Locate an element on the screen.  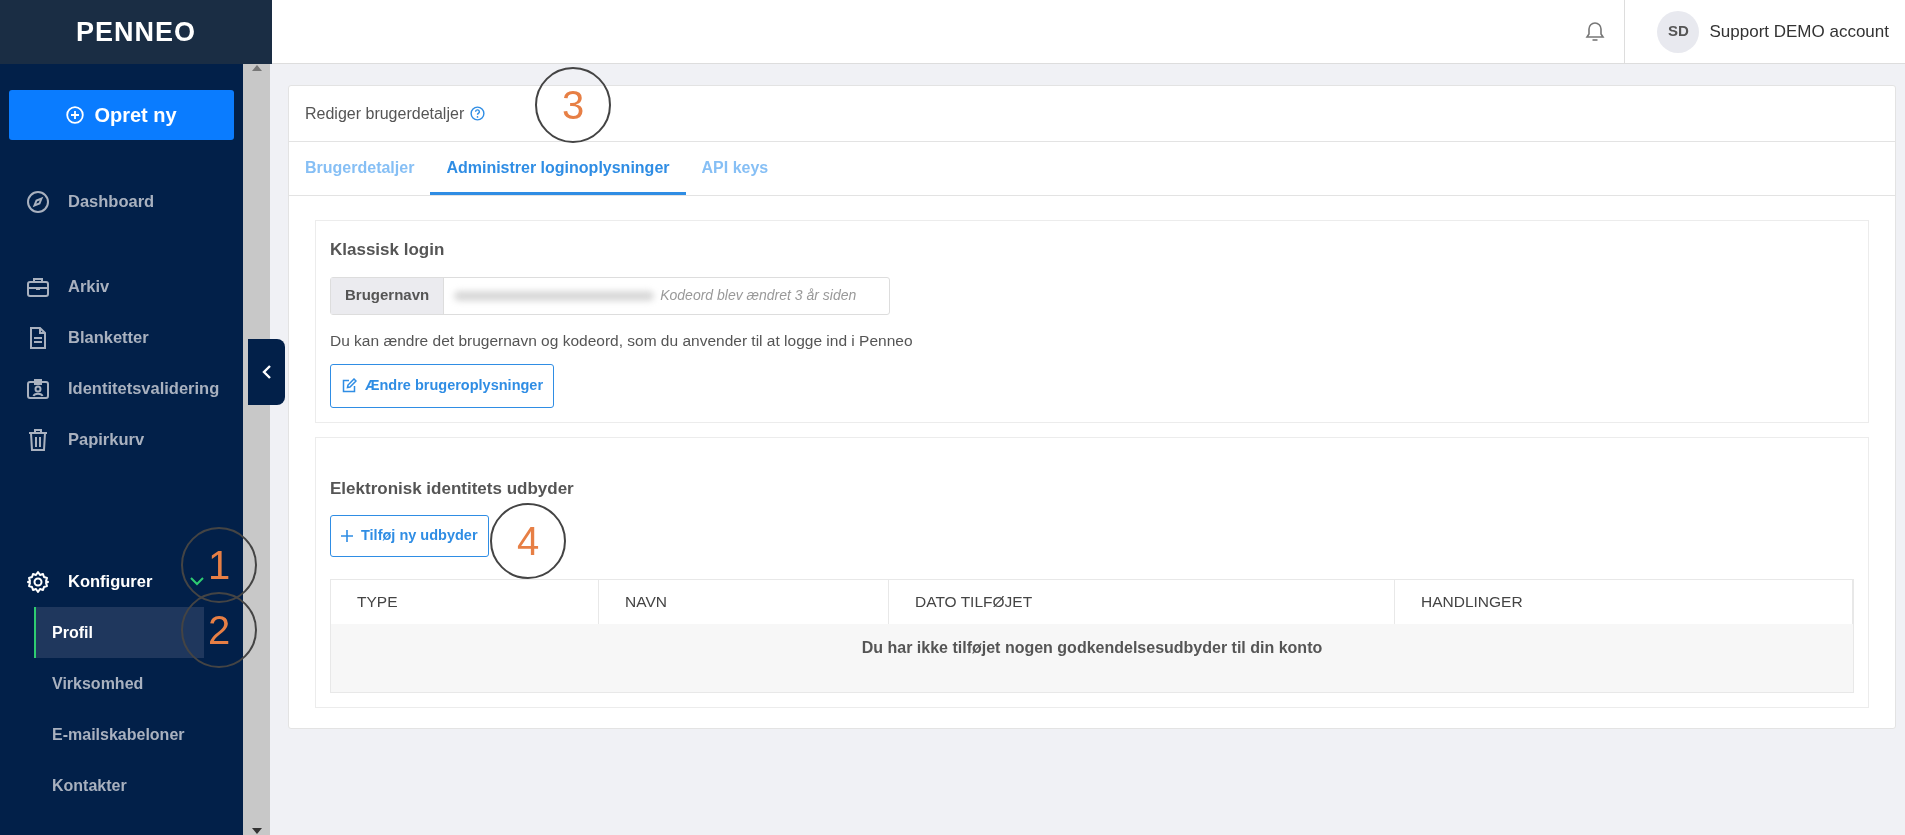
chevron-left-icon is located at coordinates (266, 372).